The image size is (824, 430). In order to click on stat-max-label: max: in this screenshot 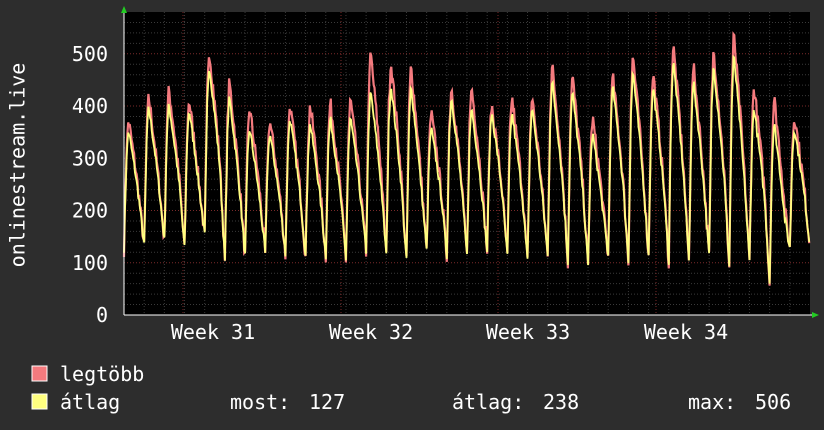, I will do `click(712, 402)`.